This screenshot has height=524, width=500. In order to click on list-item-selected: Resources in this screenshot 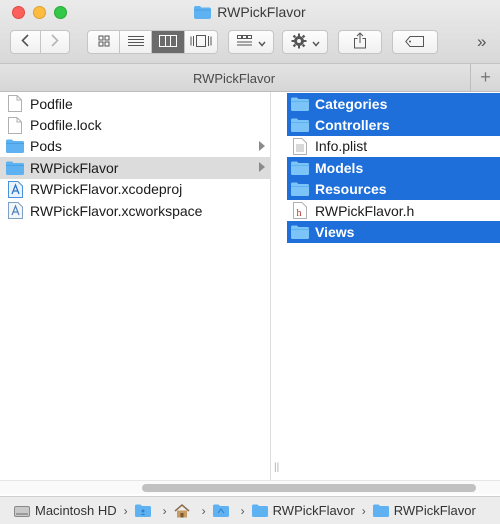, I will do `click(393, 189)`.